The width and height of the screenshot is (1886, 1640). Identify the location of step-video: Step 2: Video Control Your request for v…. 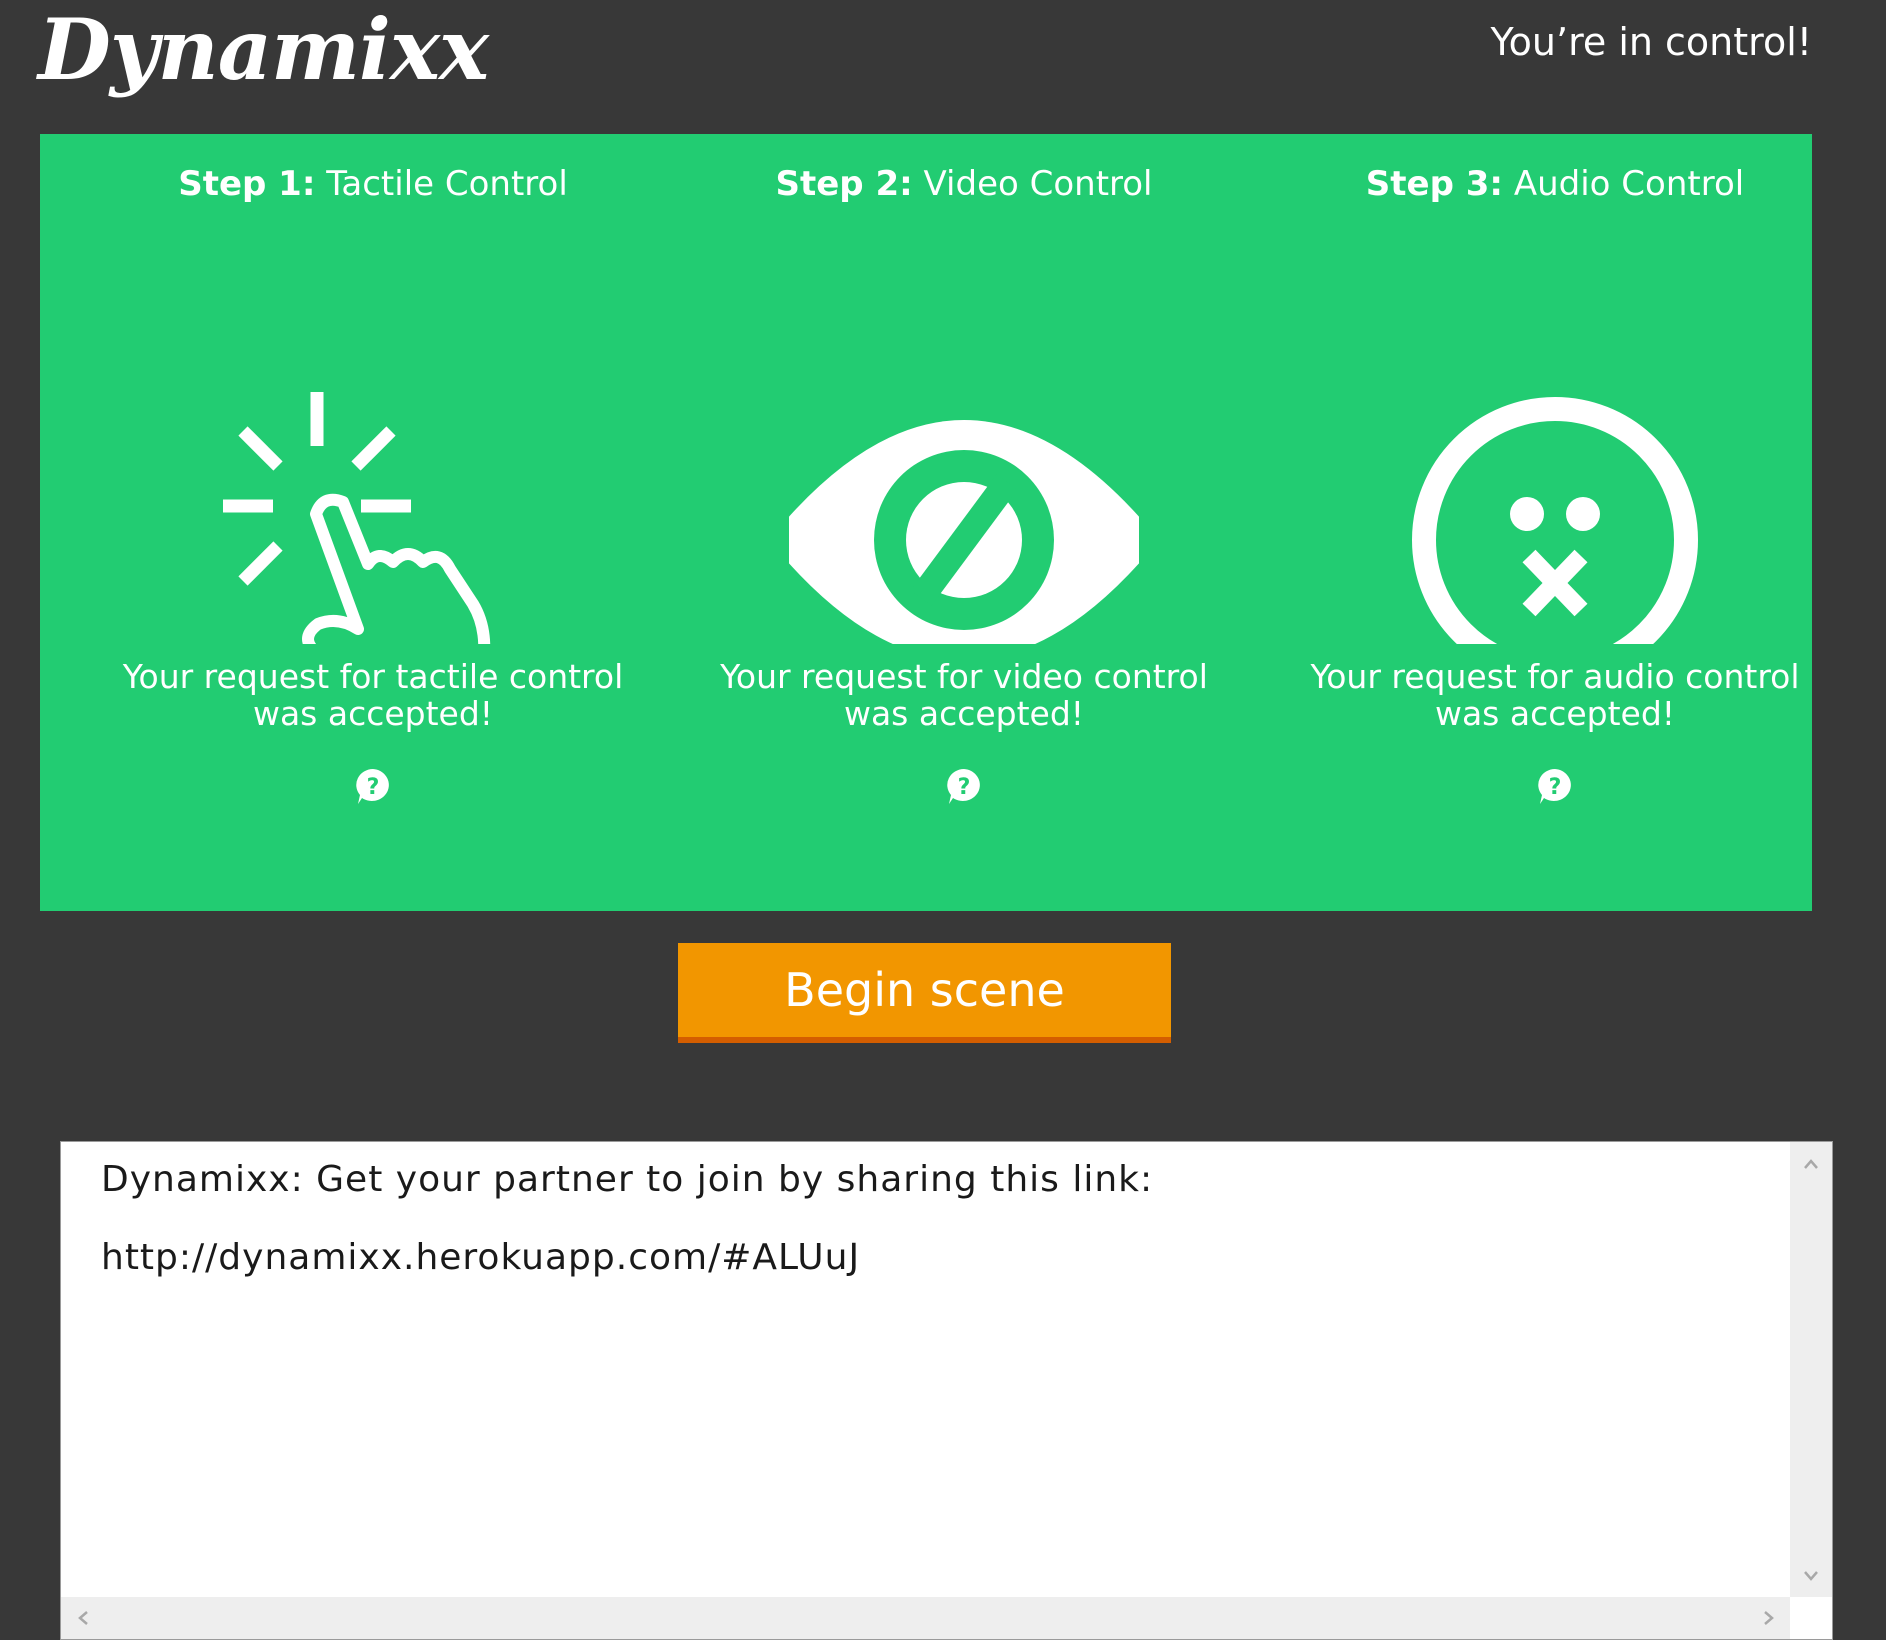
(964, 522).